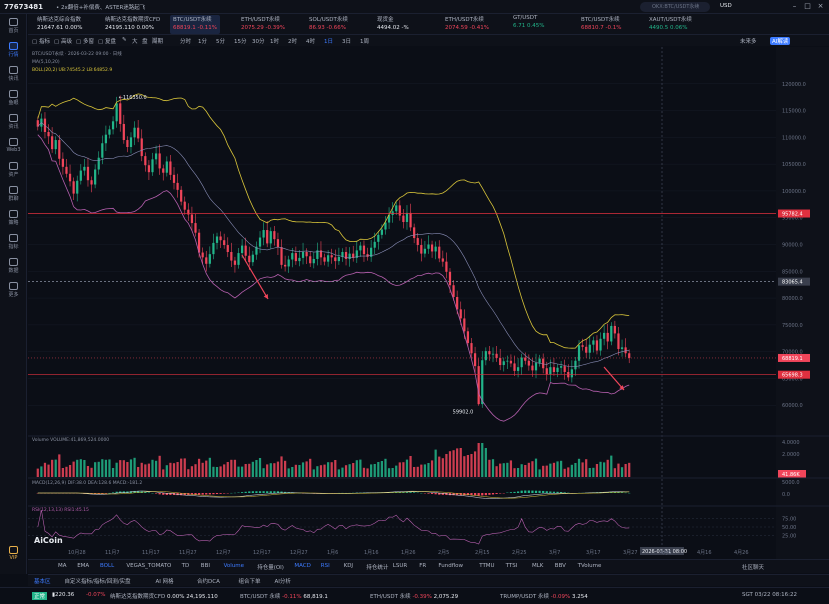 The height and width of the screenshot is (604, 829). What do you see at coordinates (726, 6) in the screenshot?
I see `currency-select: USD` at bounding box center [726, 6].